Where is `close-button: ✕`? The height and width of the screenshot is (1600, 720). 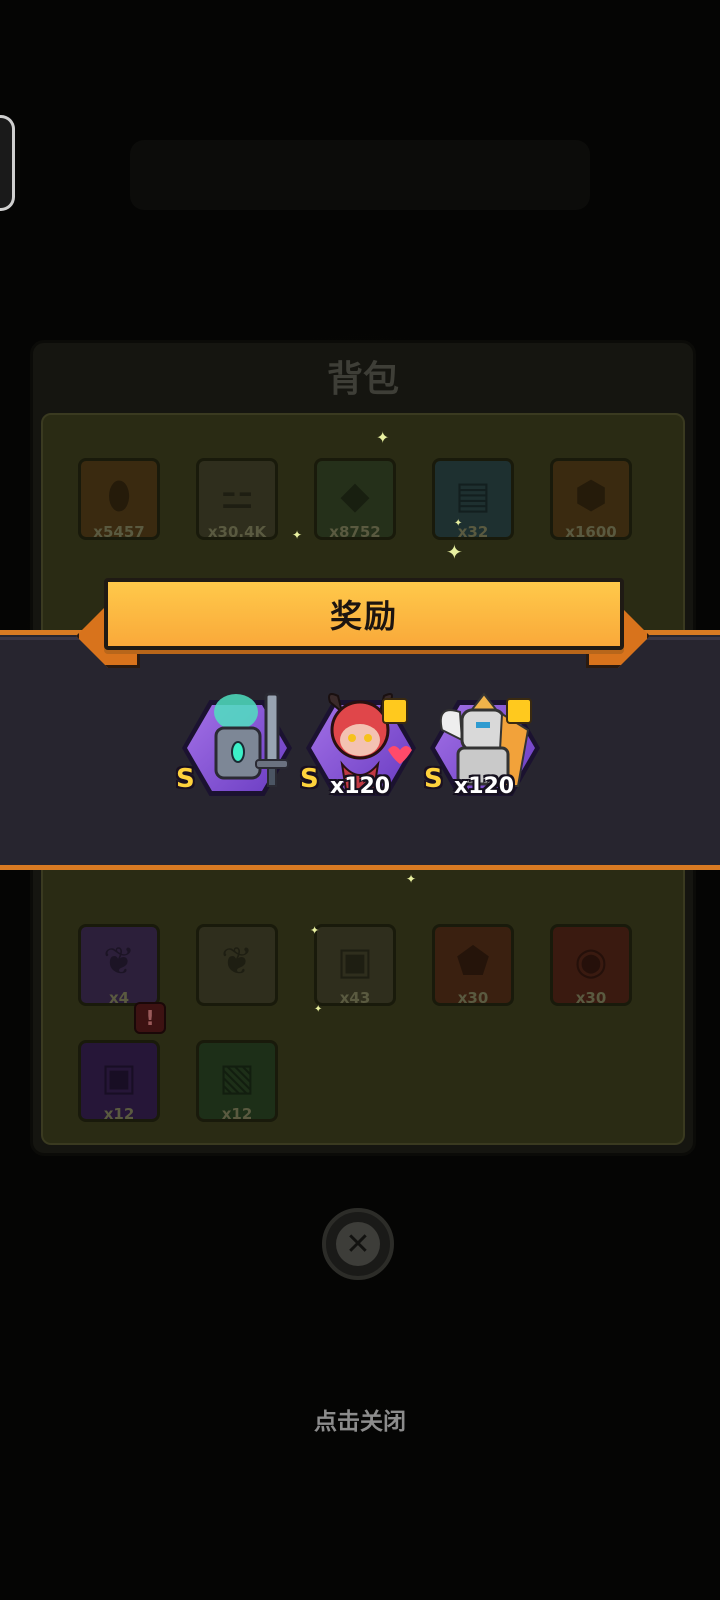 close-button: ✕ is located at coordinates (358, 1244).